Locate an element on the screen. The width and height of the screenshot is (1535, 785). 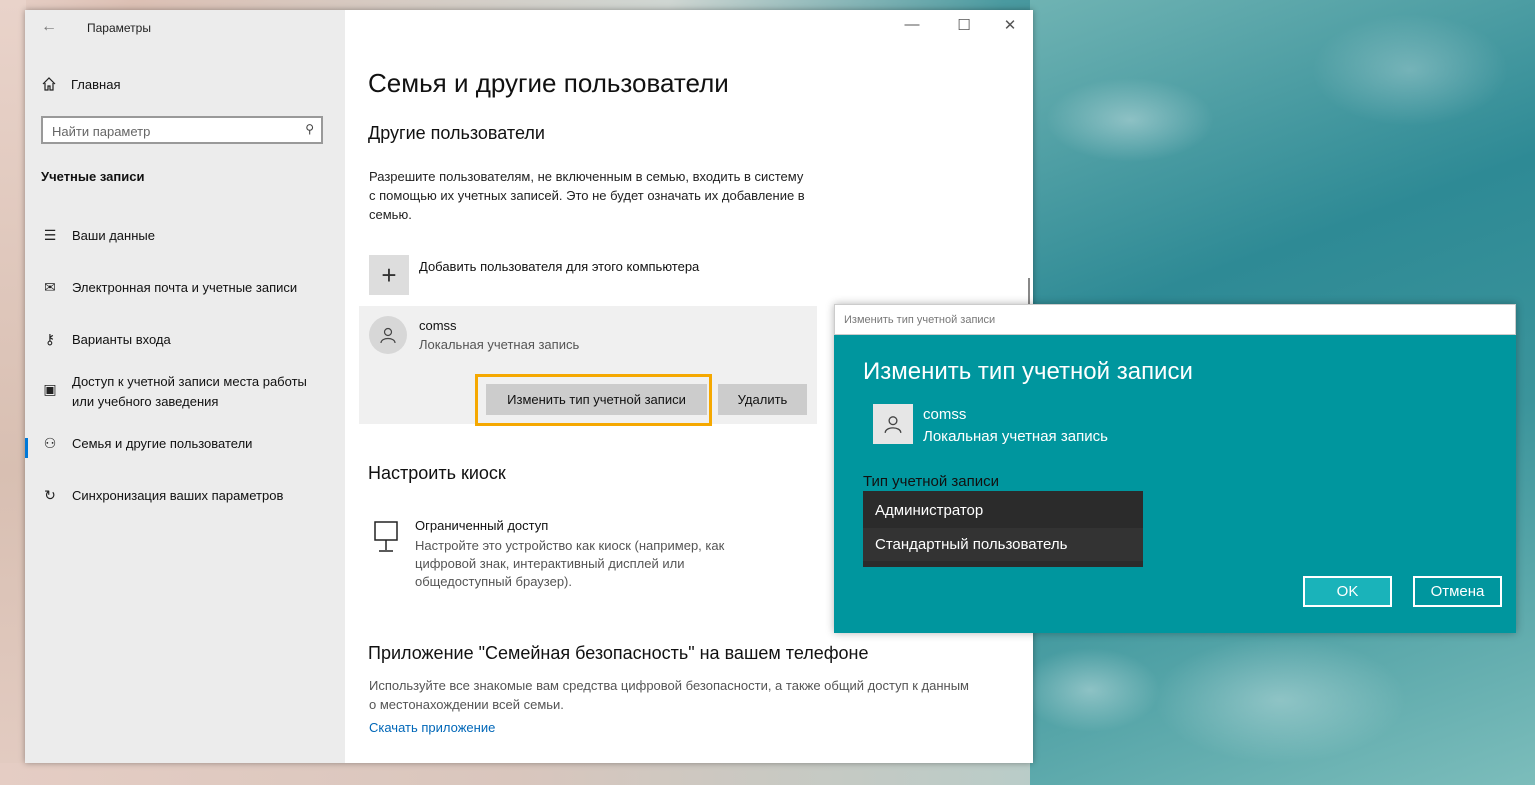
app-title: Параметры is located at coordinates (119, 28).